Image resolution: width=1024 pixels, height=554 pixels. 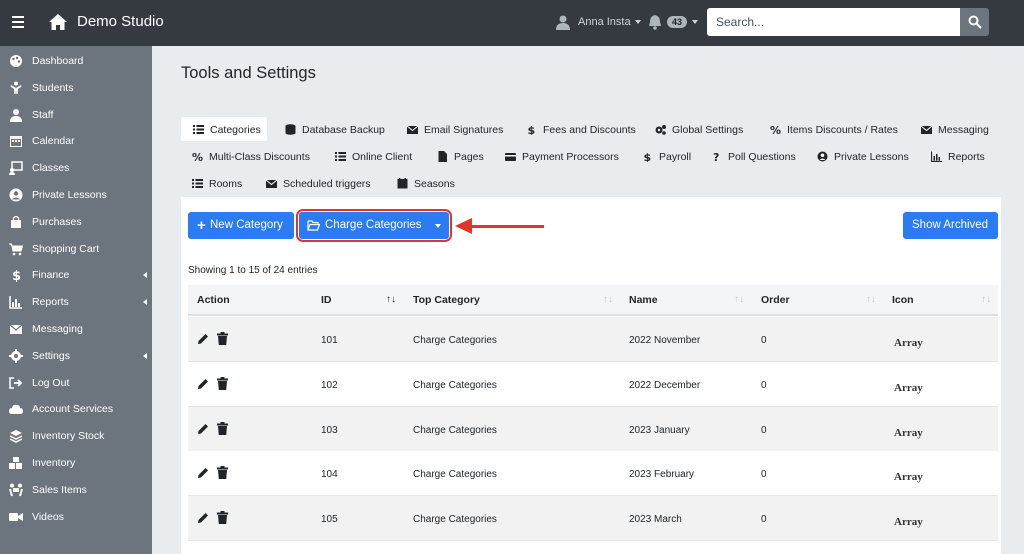 I want to click on brand-title: Demo Studio, so click(x=120, y=21).